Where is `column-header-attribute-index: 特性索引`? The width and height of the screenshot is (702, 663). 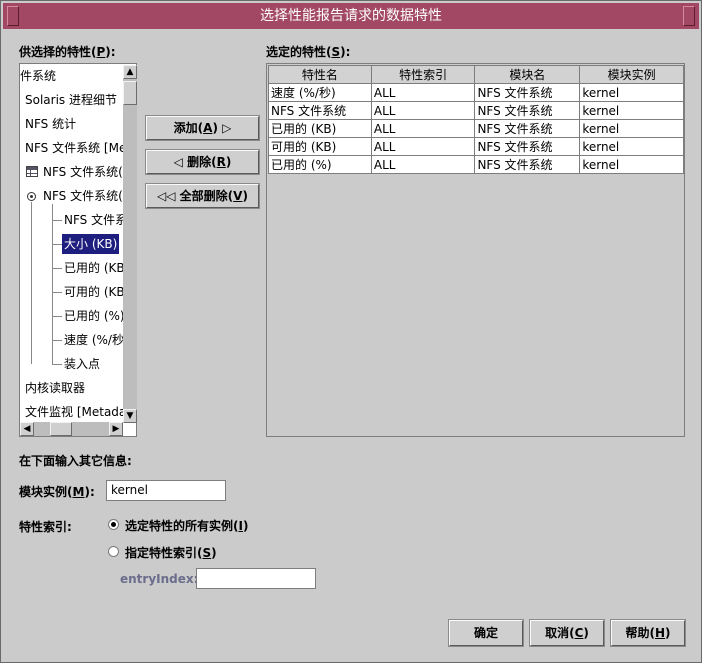
column-header-attribute-index: 特性索引 is located at coordinates (423, 74).